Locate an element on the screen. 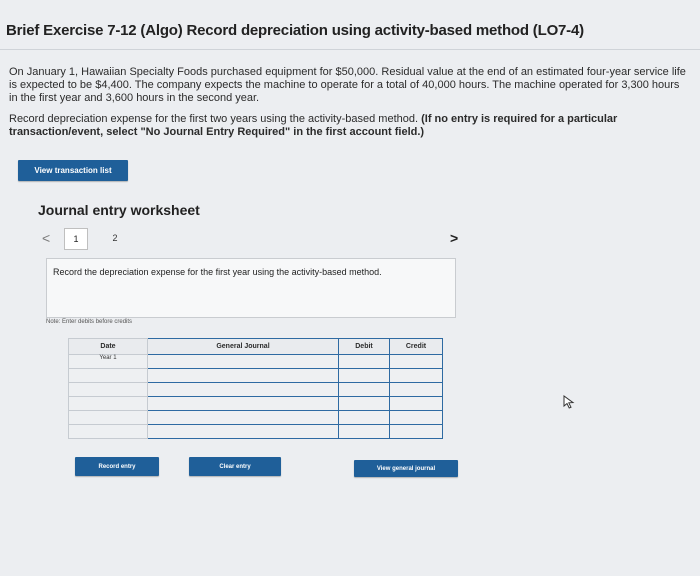  view-general-journal-button: View general journal is located at coordinates (406, 468).